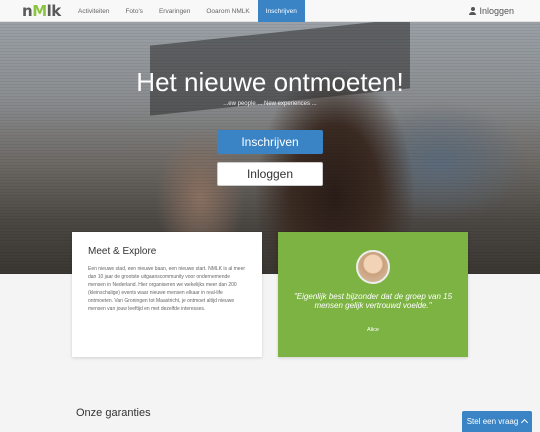 Image resolution: width=540 pixels, height=432 pixels. Describe the element at coordinates (496, 11) in the screenshot. I see `login-link-label: Inloggen` at that location.